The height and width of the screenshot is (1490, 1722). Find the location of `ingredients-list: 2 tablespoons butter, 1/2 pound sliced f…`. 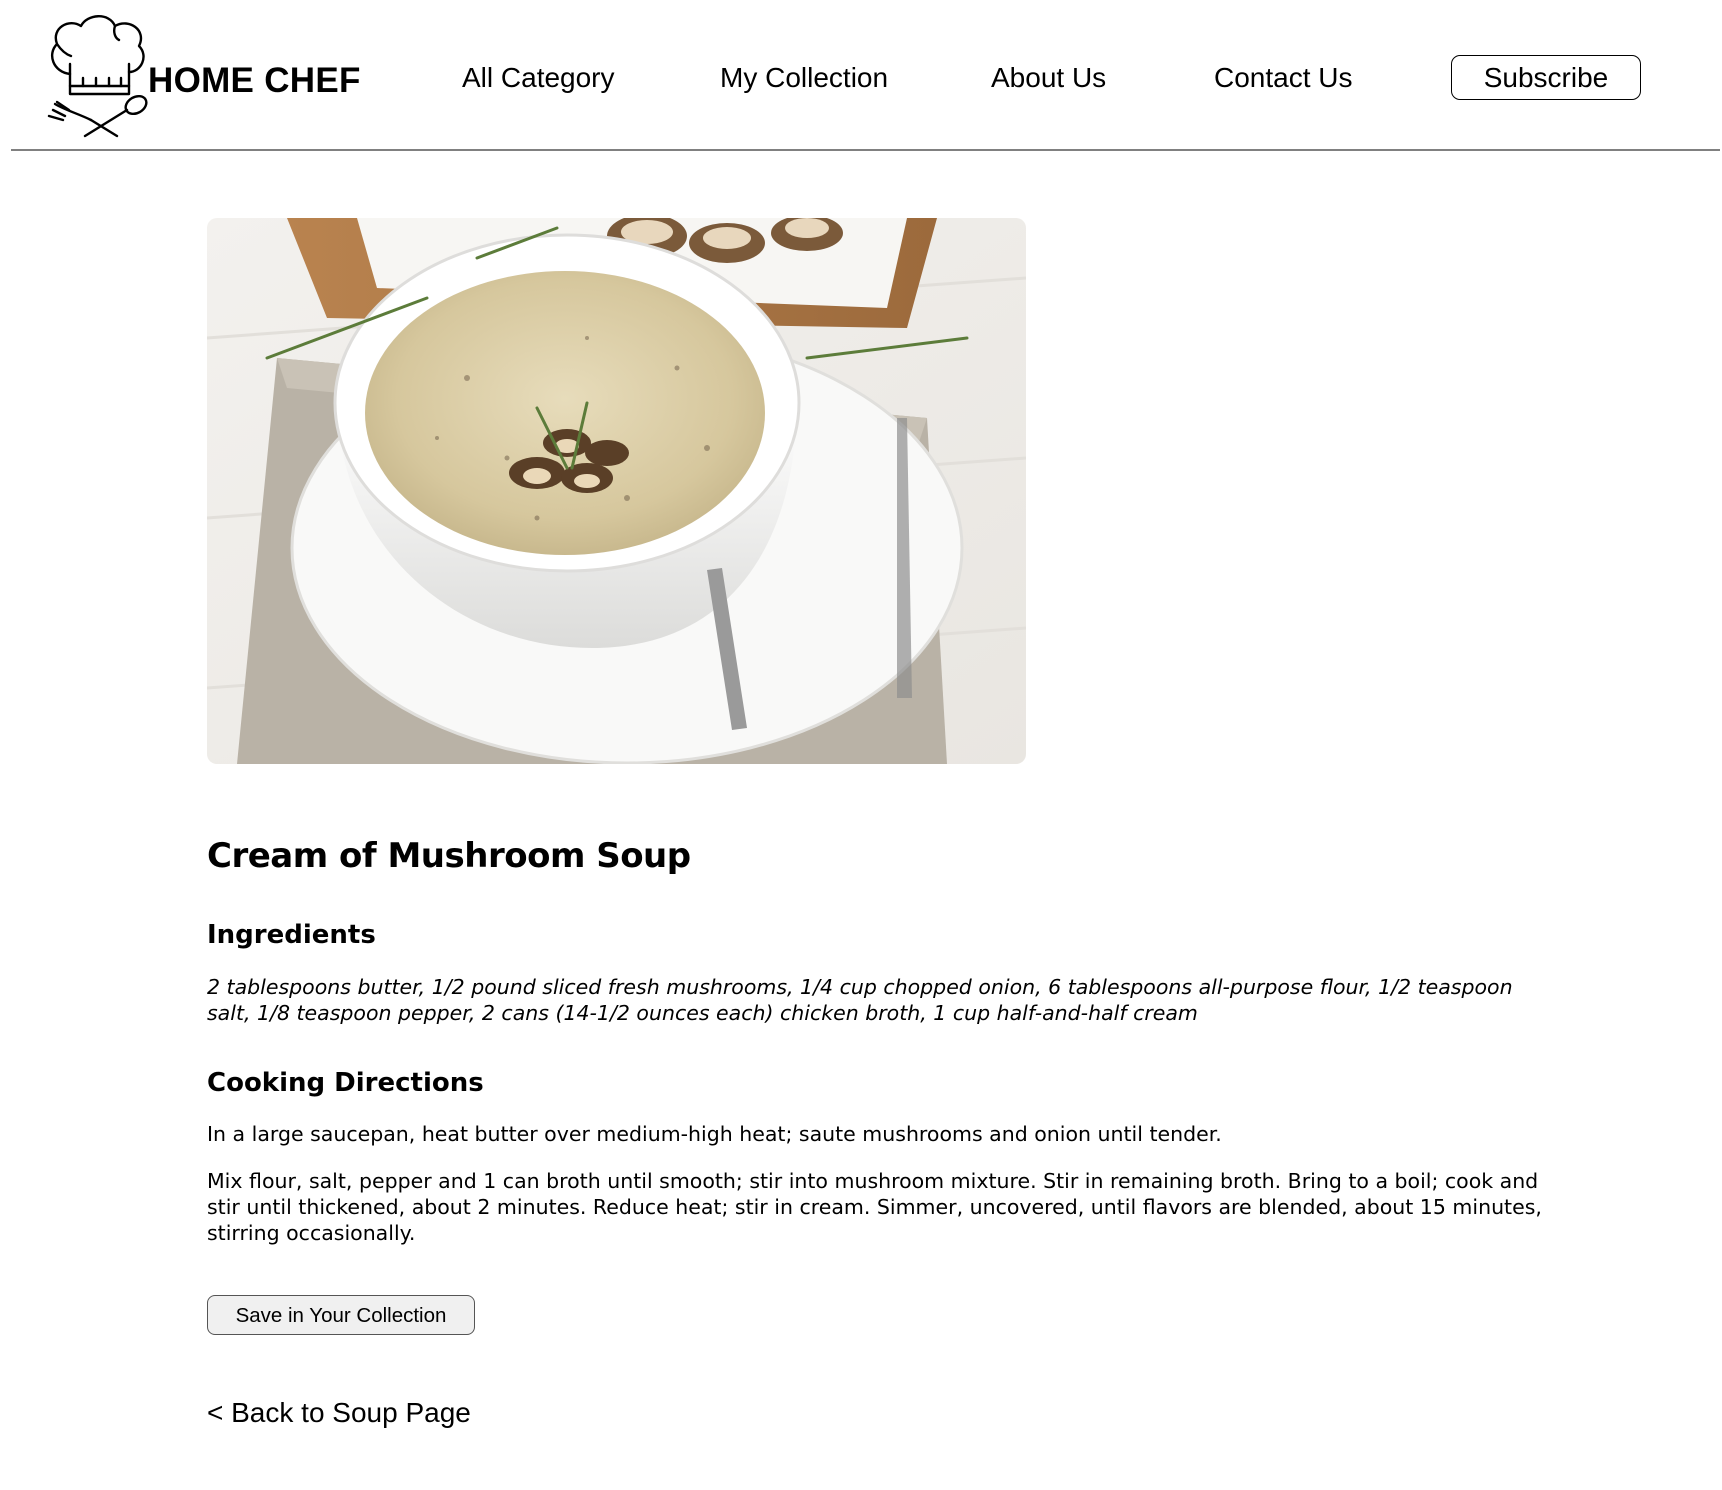

ingredients-list: 2 tablespoons butter, 1/2 pound sliced f… is located at coordinates (860, 1000).